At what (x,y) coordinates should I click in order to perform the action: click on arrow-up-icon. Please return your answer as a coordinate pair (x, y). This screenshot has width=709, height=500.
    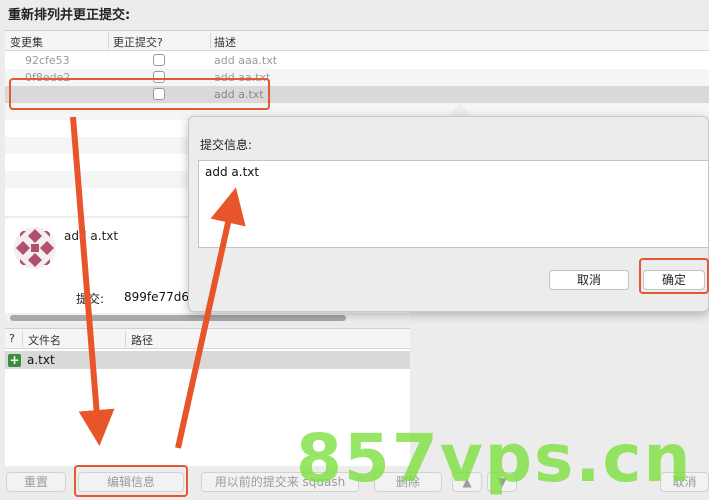
    Looking at the image, I should click on (210, 318).